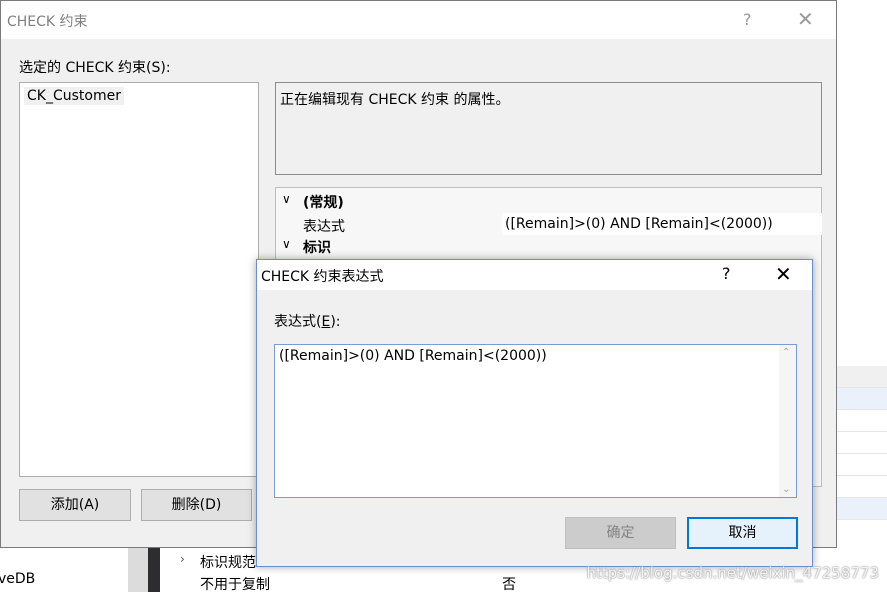 The width and height of the screenshot is (887, 592). Describe the element at coordinates (182, 559) in the screenshot. I see `expand-icon: ›` at that location.